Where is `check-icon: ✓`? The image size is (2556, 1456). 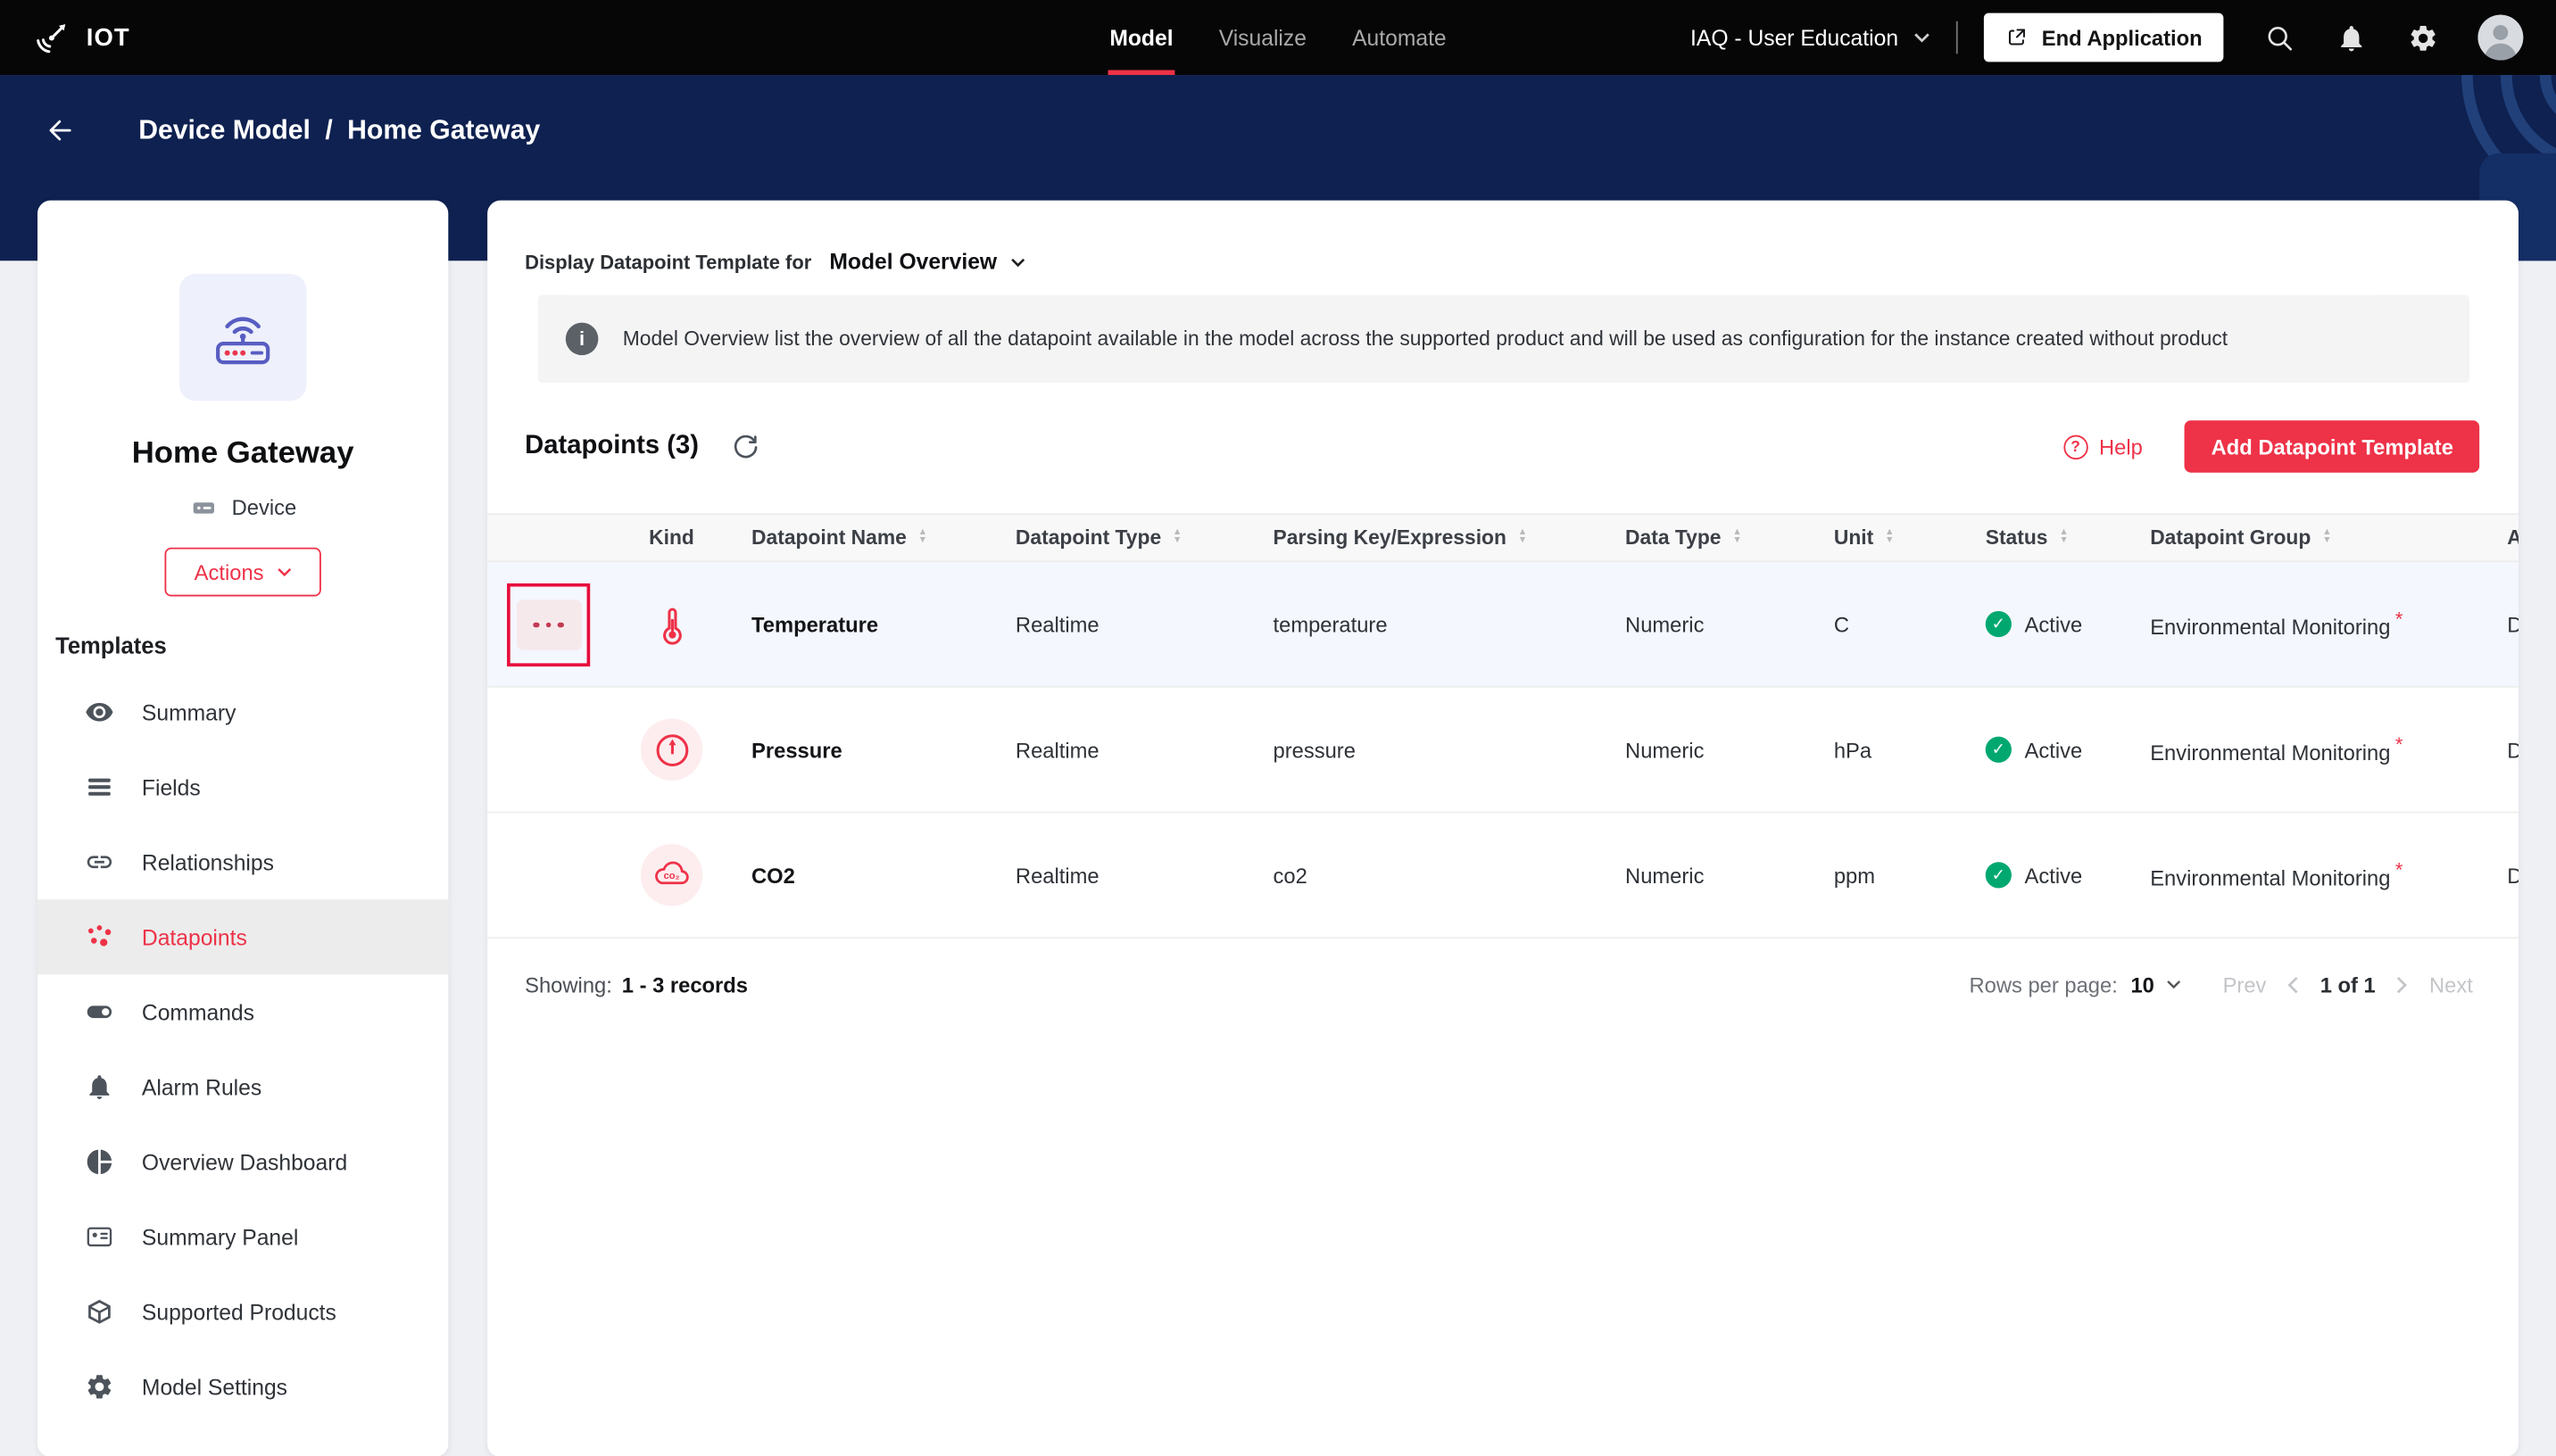
check-icon: ✓ is located at coordinates (1998, 624).